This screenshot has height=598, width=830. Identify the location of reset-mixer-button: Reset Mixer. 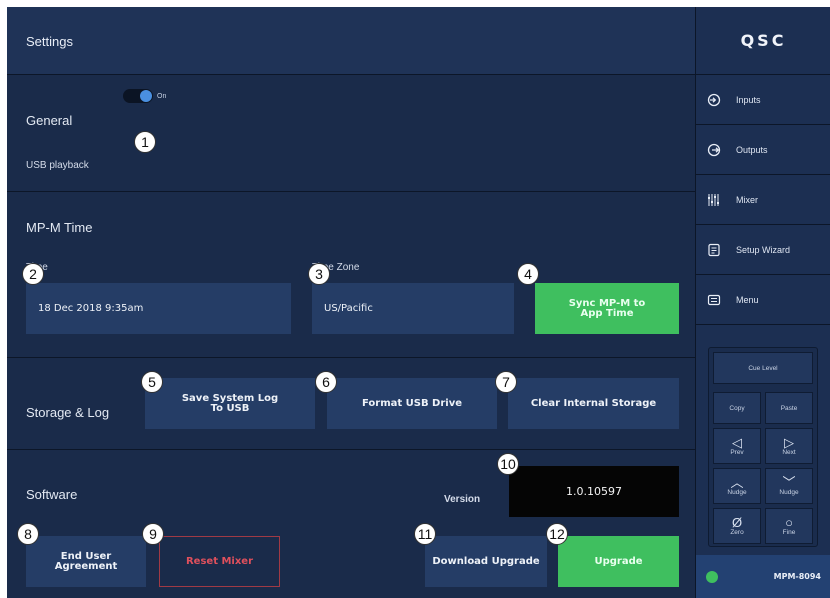
(219, 561).